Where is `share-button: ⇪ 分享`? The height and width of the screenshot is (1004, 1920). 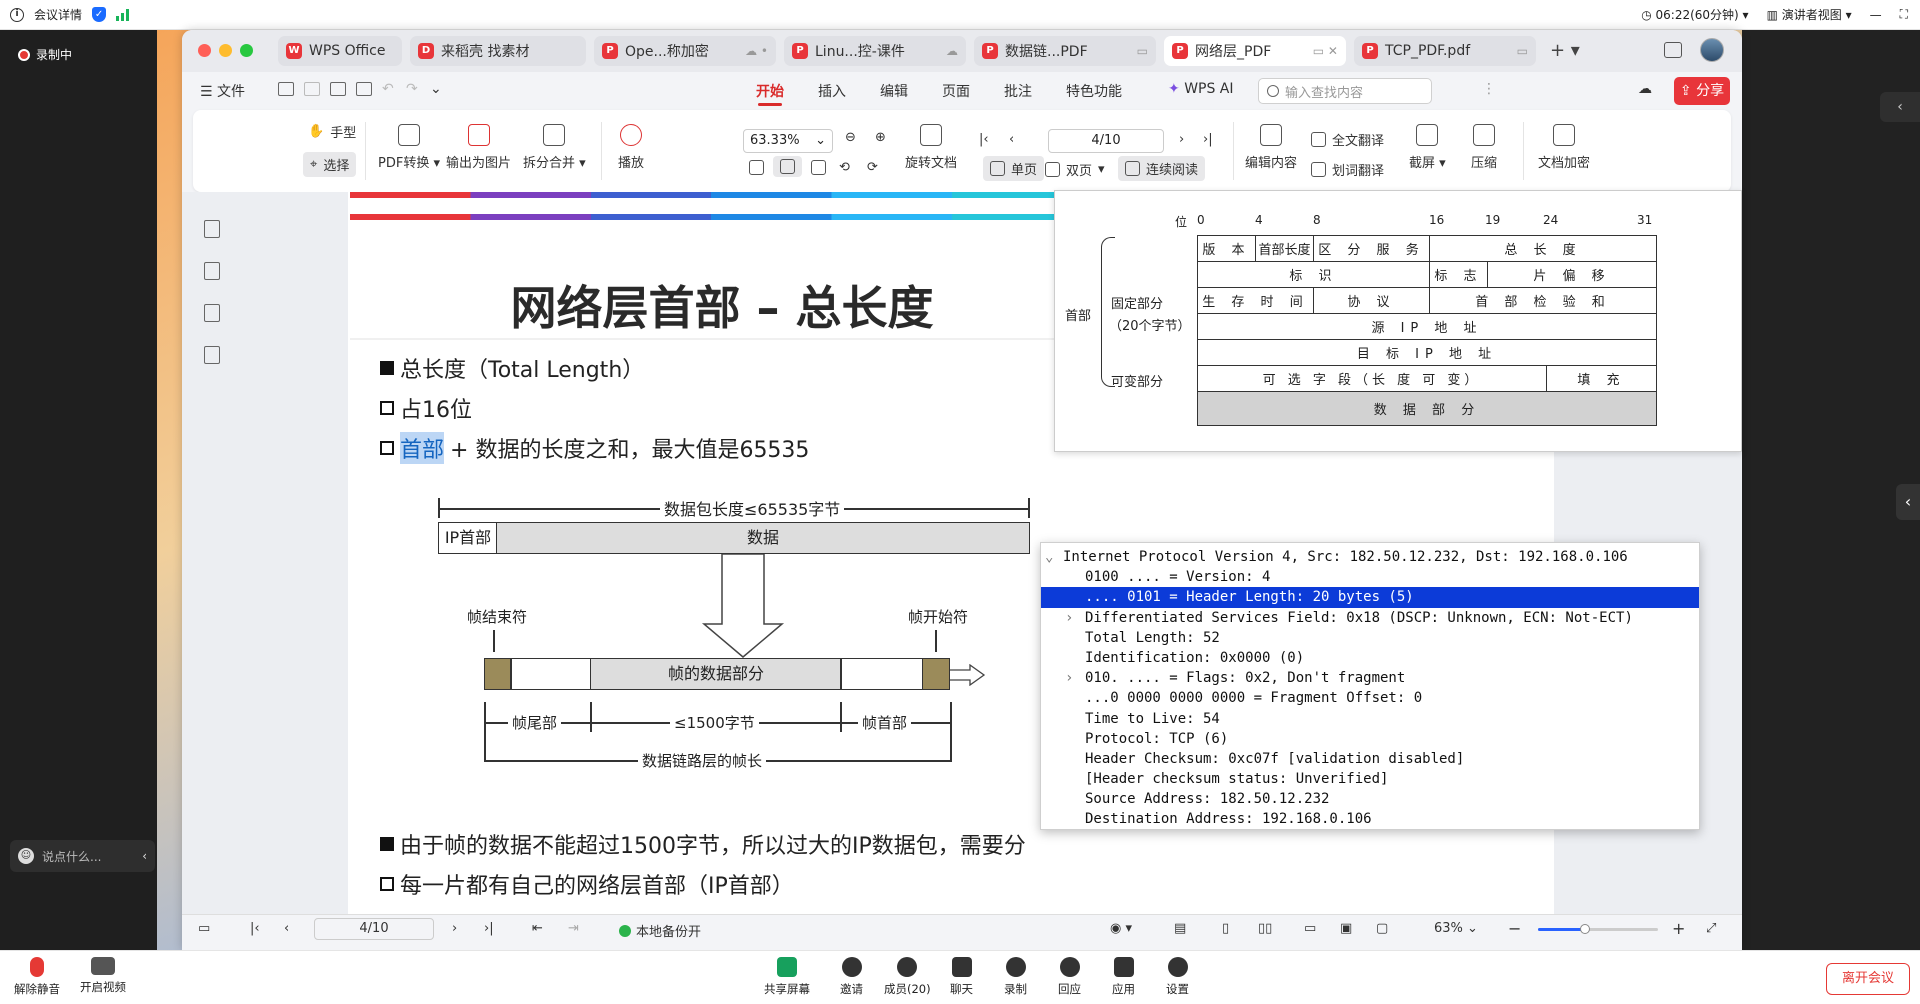 share-button: ⇪ 分享 is located at coordinates (1702, 91).